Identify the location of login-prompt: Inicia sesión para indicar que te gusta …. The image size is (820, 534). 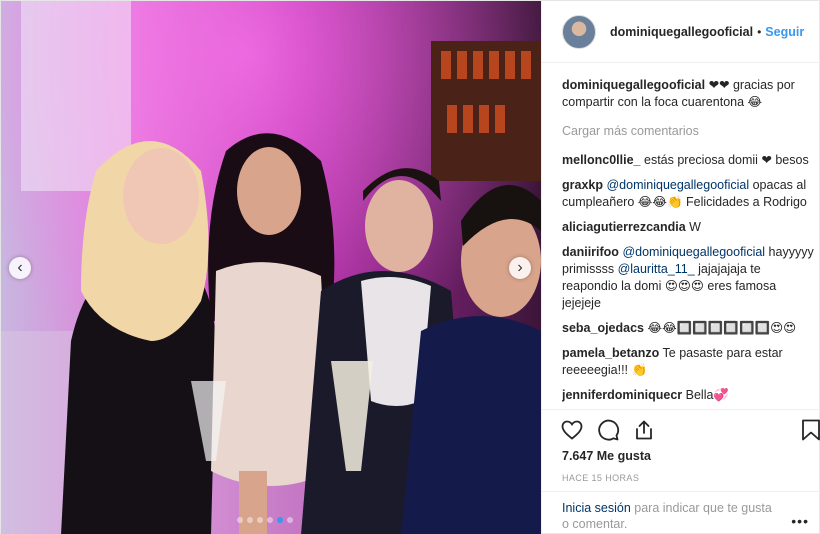
(681, 512).